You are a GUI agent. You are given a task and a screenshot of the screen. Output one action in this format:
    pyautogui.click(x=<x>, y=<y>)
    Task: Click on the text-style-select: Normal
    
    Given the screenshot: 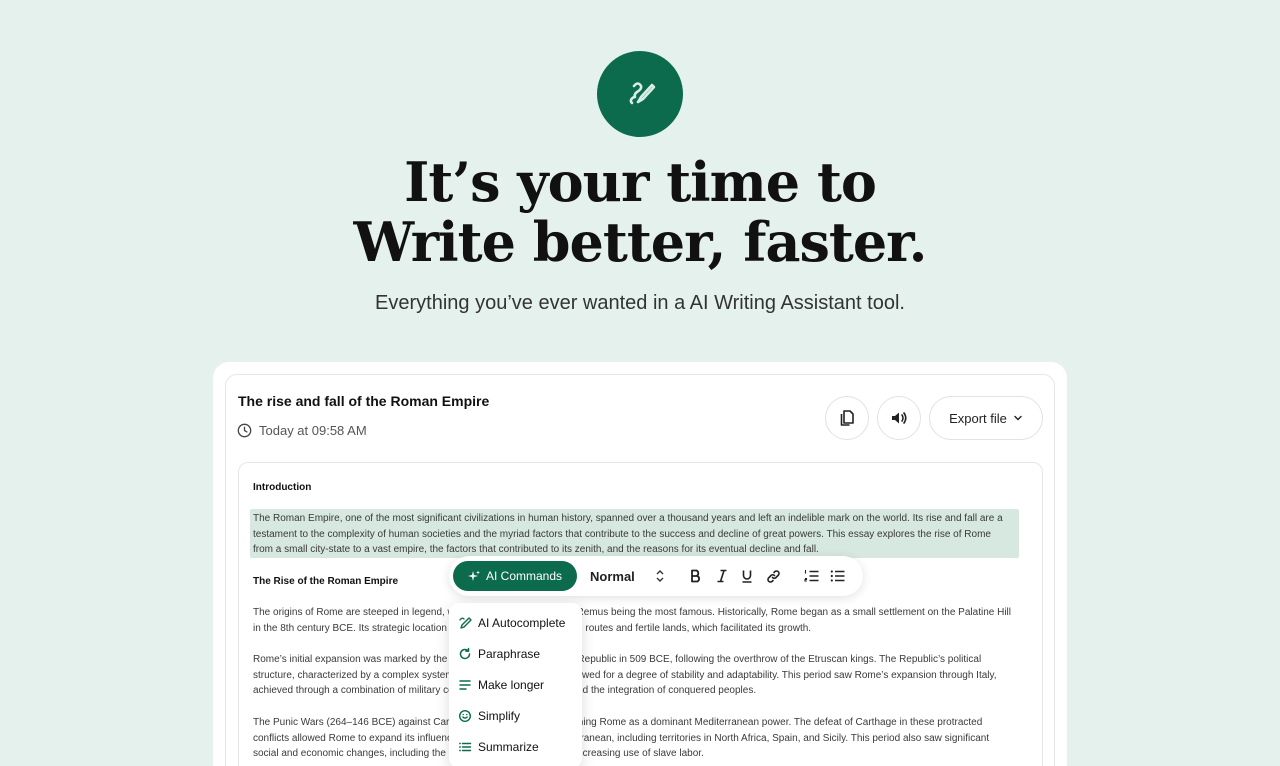 What is the action you would take?
    pyautogui.click(x=612, y=576)
    